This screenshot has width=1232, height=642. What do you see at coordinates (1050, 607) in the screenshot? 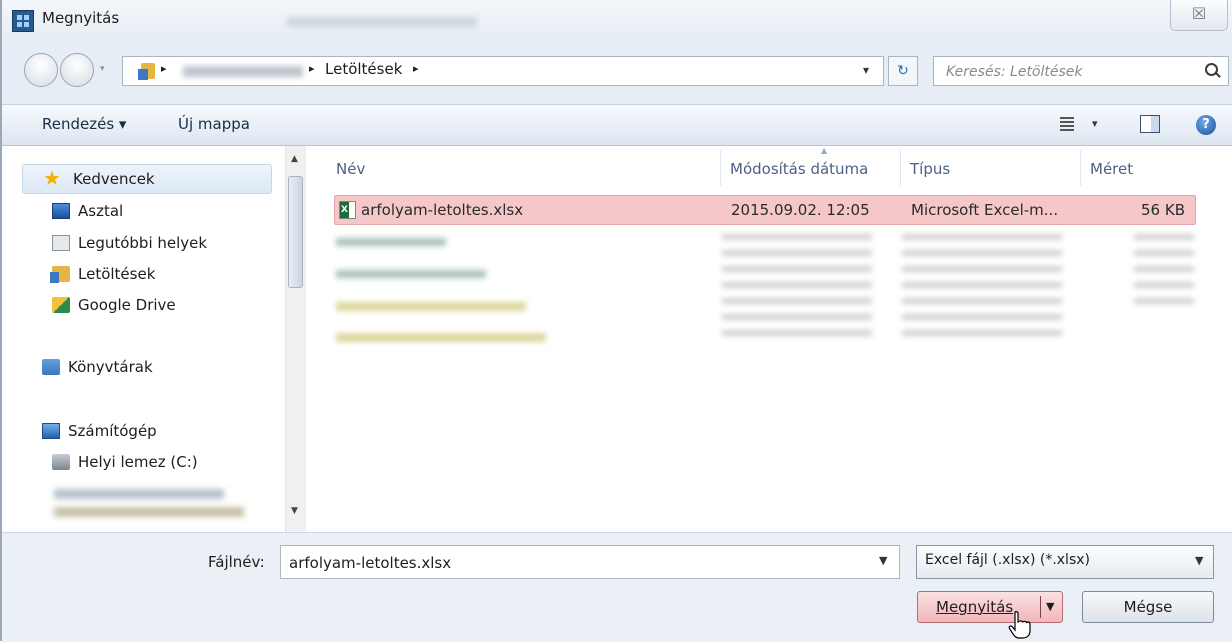
I see `open-options-arrow: ▼` at bounding box center [1050, 607].